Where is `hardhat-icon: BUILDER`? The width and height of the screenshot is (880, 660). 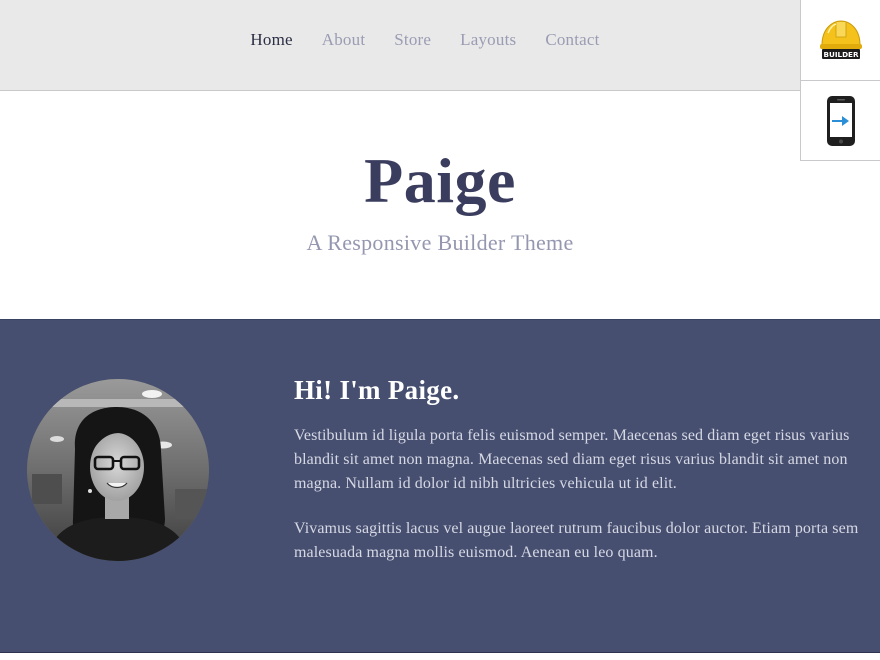
hardhat-icon: BUILDER is located at coordinates (840, 39).